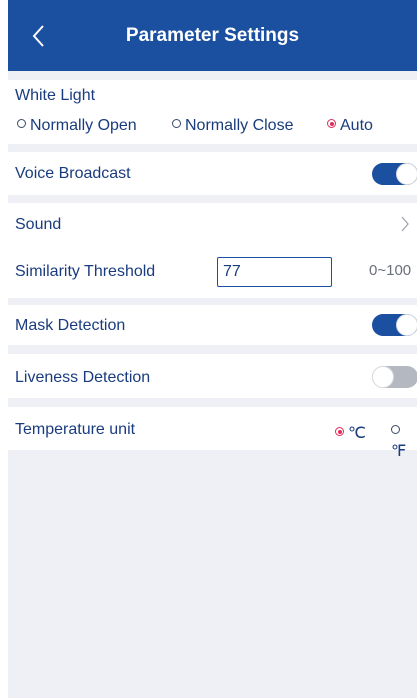  What do you see at coordinates (212, 224) in the screenshot?
I see `sound-row: Sound` at bounding box center [212, 224].